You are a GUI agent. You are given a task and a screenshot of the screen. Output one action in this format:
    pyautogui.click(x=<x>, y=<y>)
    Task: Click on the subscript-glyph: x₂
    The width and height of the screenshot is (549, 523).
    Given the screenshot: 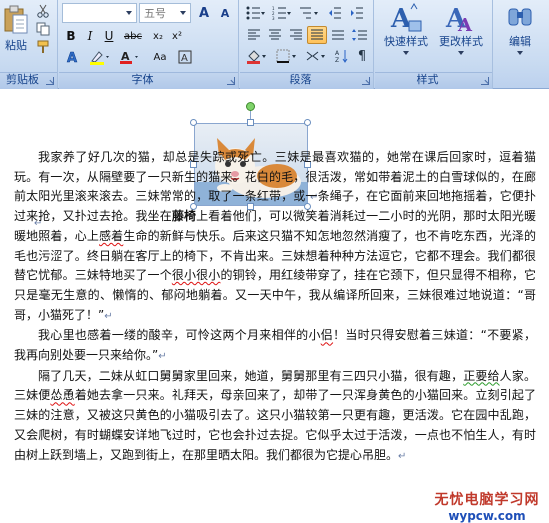 What is the action you would take?
    pyautogui.click(x=158, y=36)
    